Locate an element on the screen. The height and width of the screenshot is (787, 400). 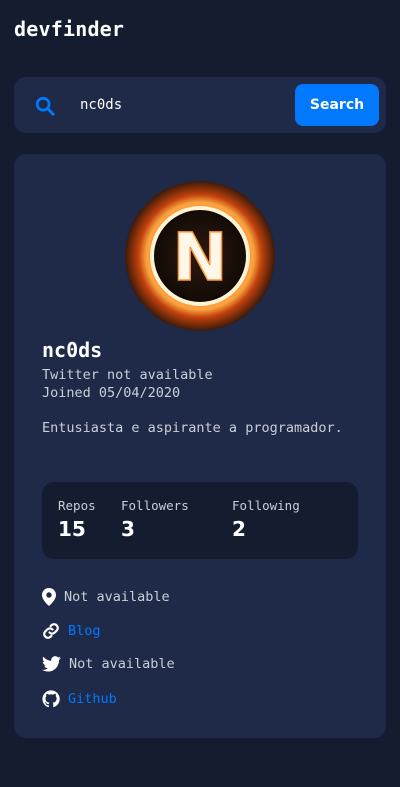
stat-following: Following 2 is located at coordinates (266, 519).